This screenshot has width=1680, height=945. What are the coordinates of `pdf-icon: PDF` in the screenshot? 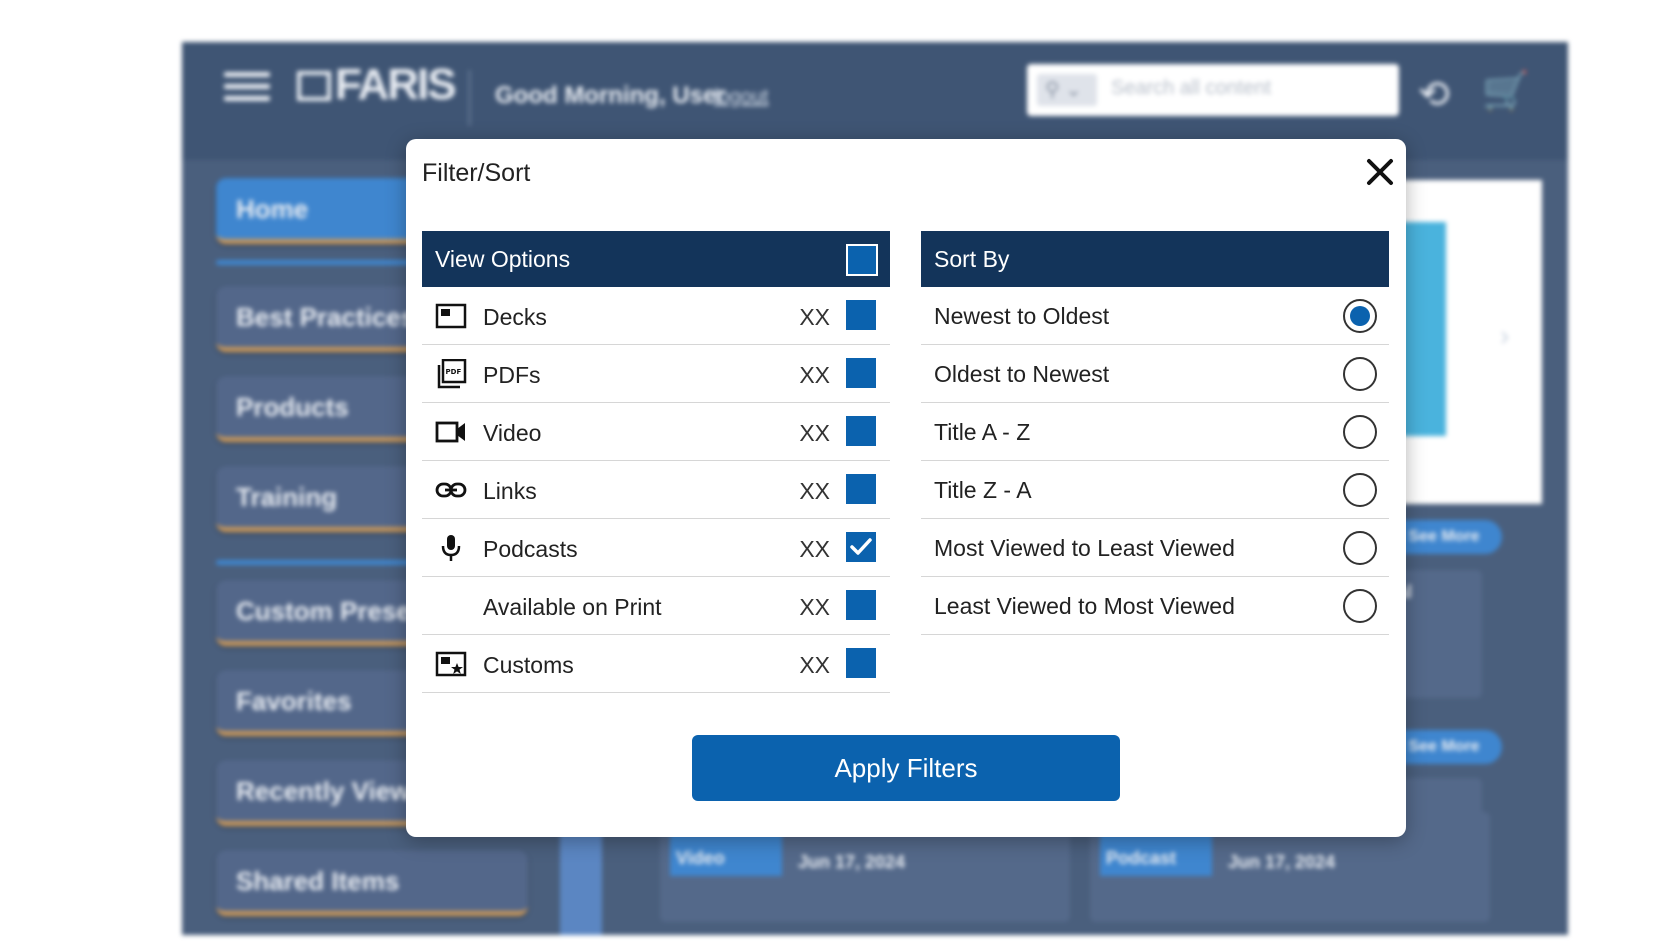 It's located at (451, 373).